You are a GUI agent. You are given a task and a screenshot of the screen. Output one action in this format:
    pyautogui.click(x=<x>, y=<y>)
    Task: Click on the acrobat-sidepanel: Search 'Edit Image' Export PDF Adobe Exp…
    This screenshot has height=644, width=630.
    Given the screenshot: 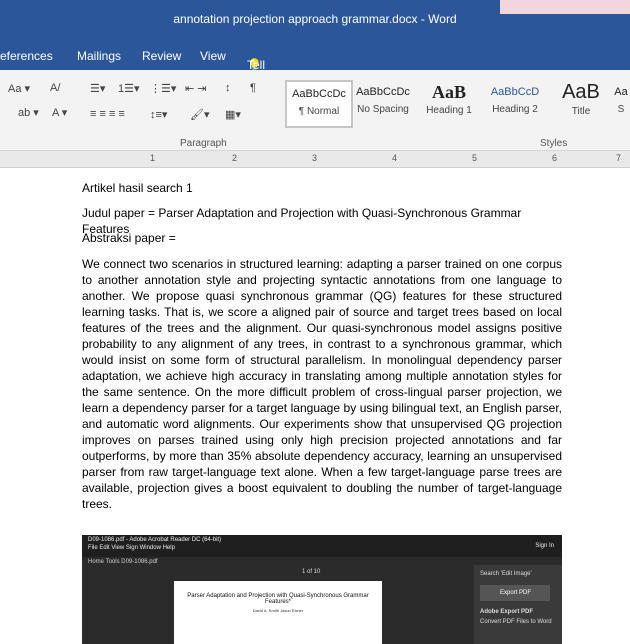 What is the action you would take?
    pyautogui.click(x=518, y=604)
    